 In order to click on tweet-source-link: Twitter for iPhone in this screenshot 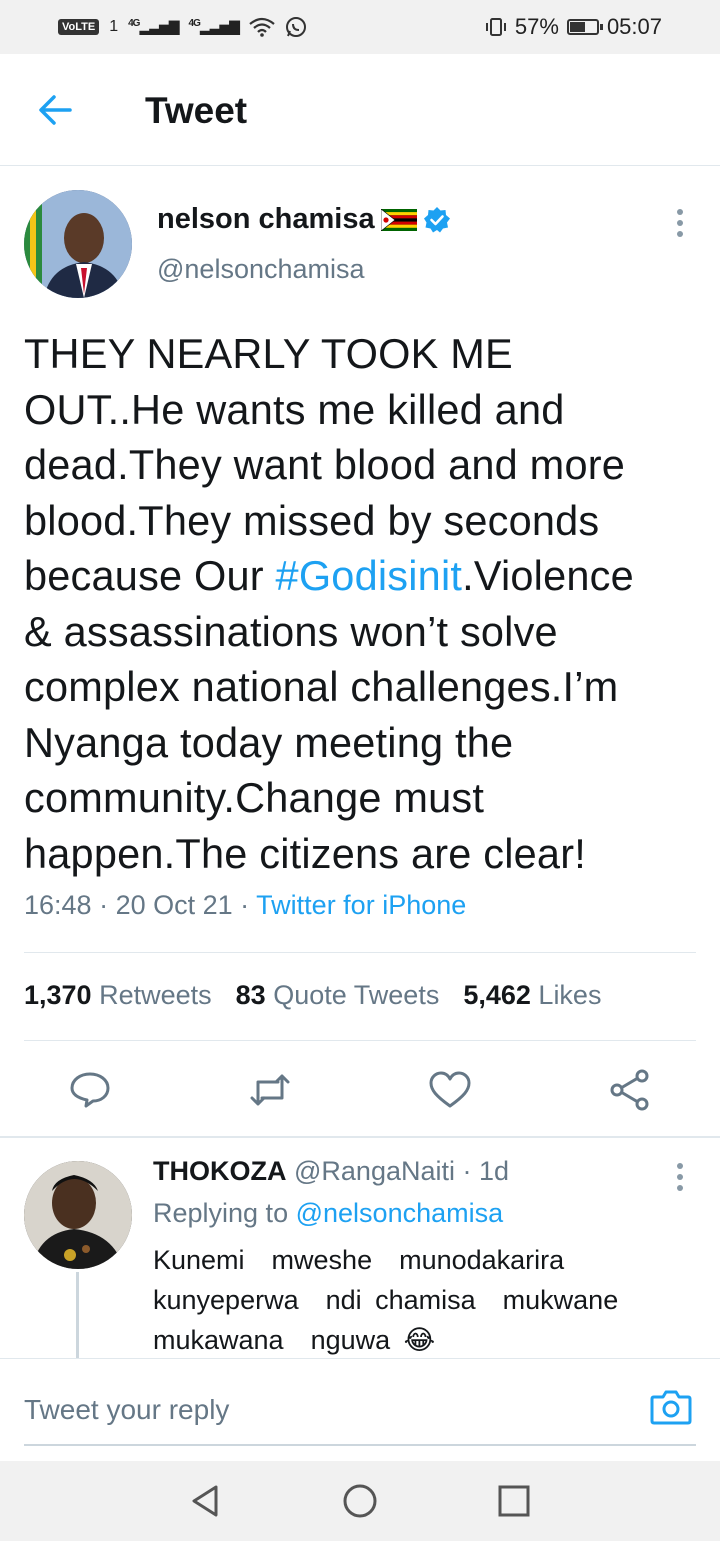, I will do `click(361, 905)`.